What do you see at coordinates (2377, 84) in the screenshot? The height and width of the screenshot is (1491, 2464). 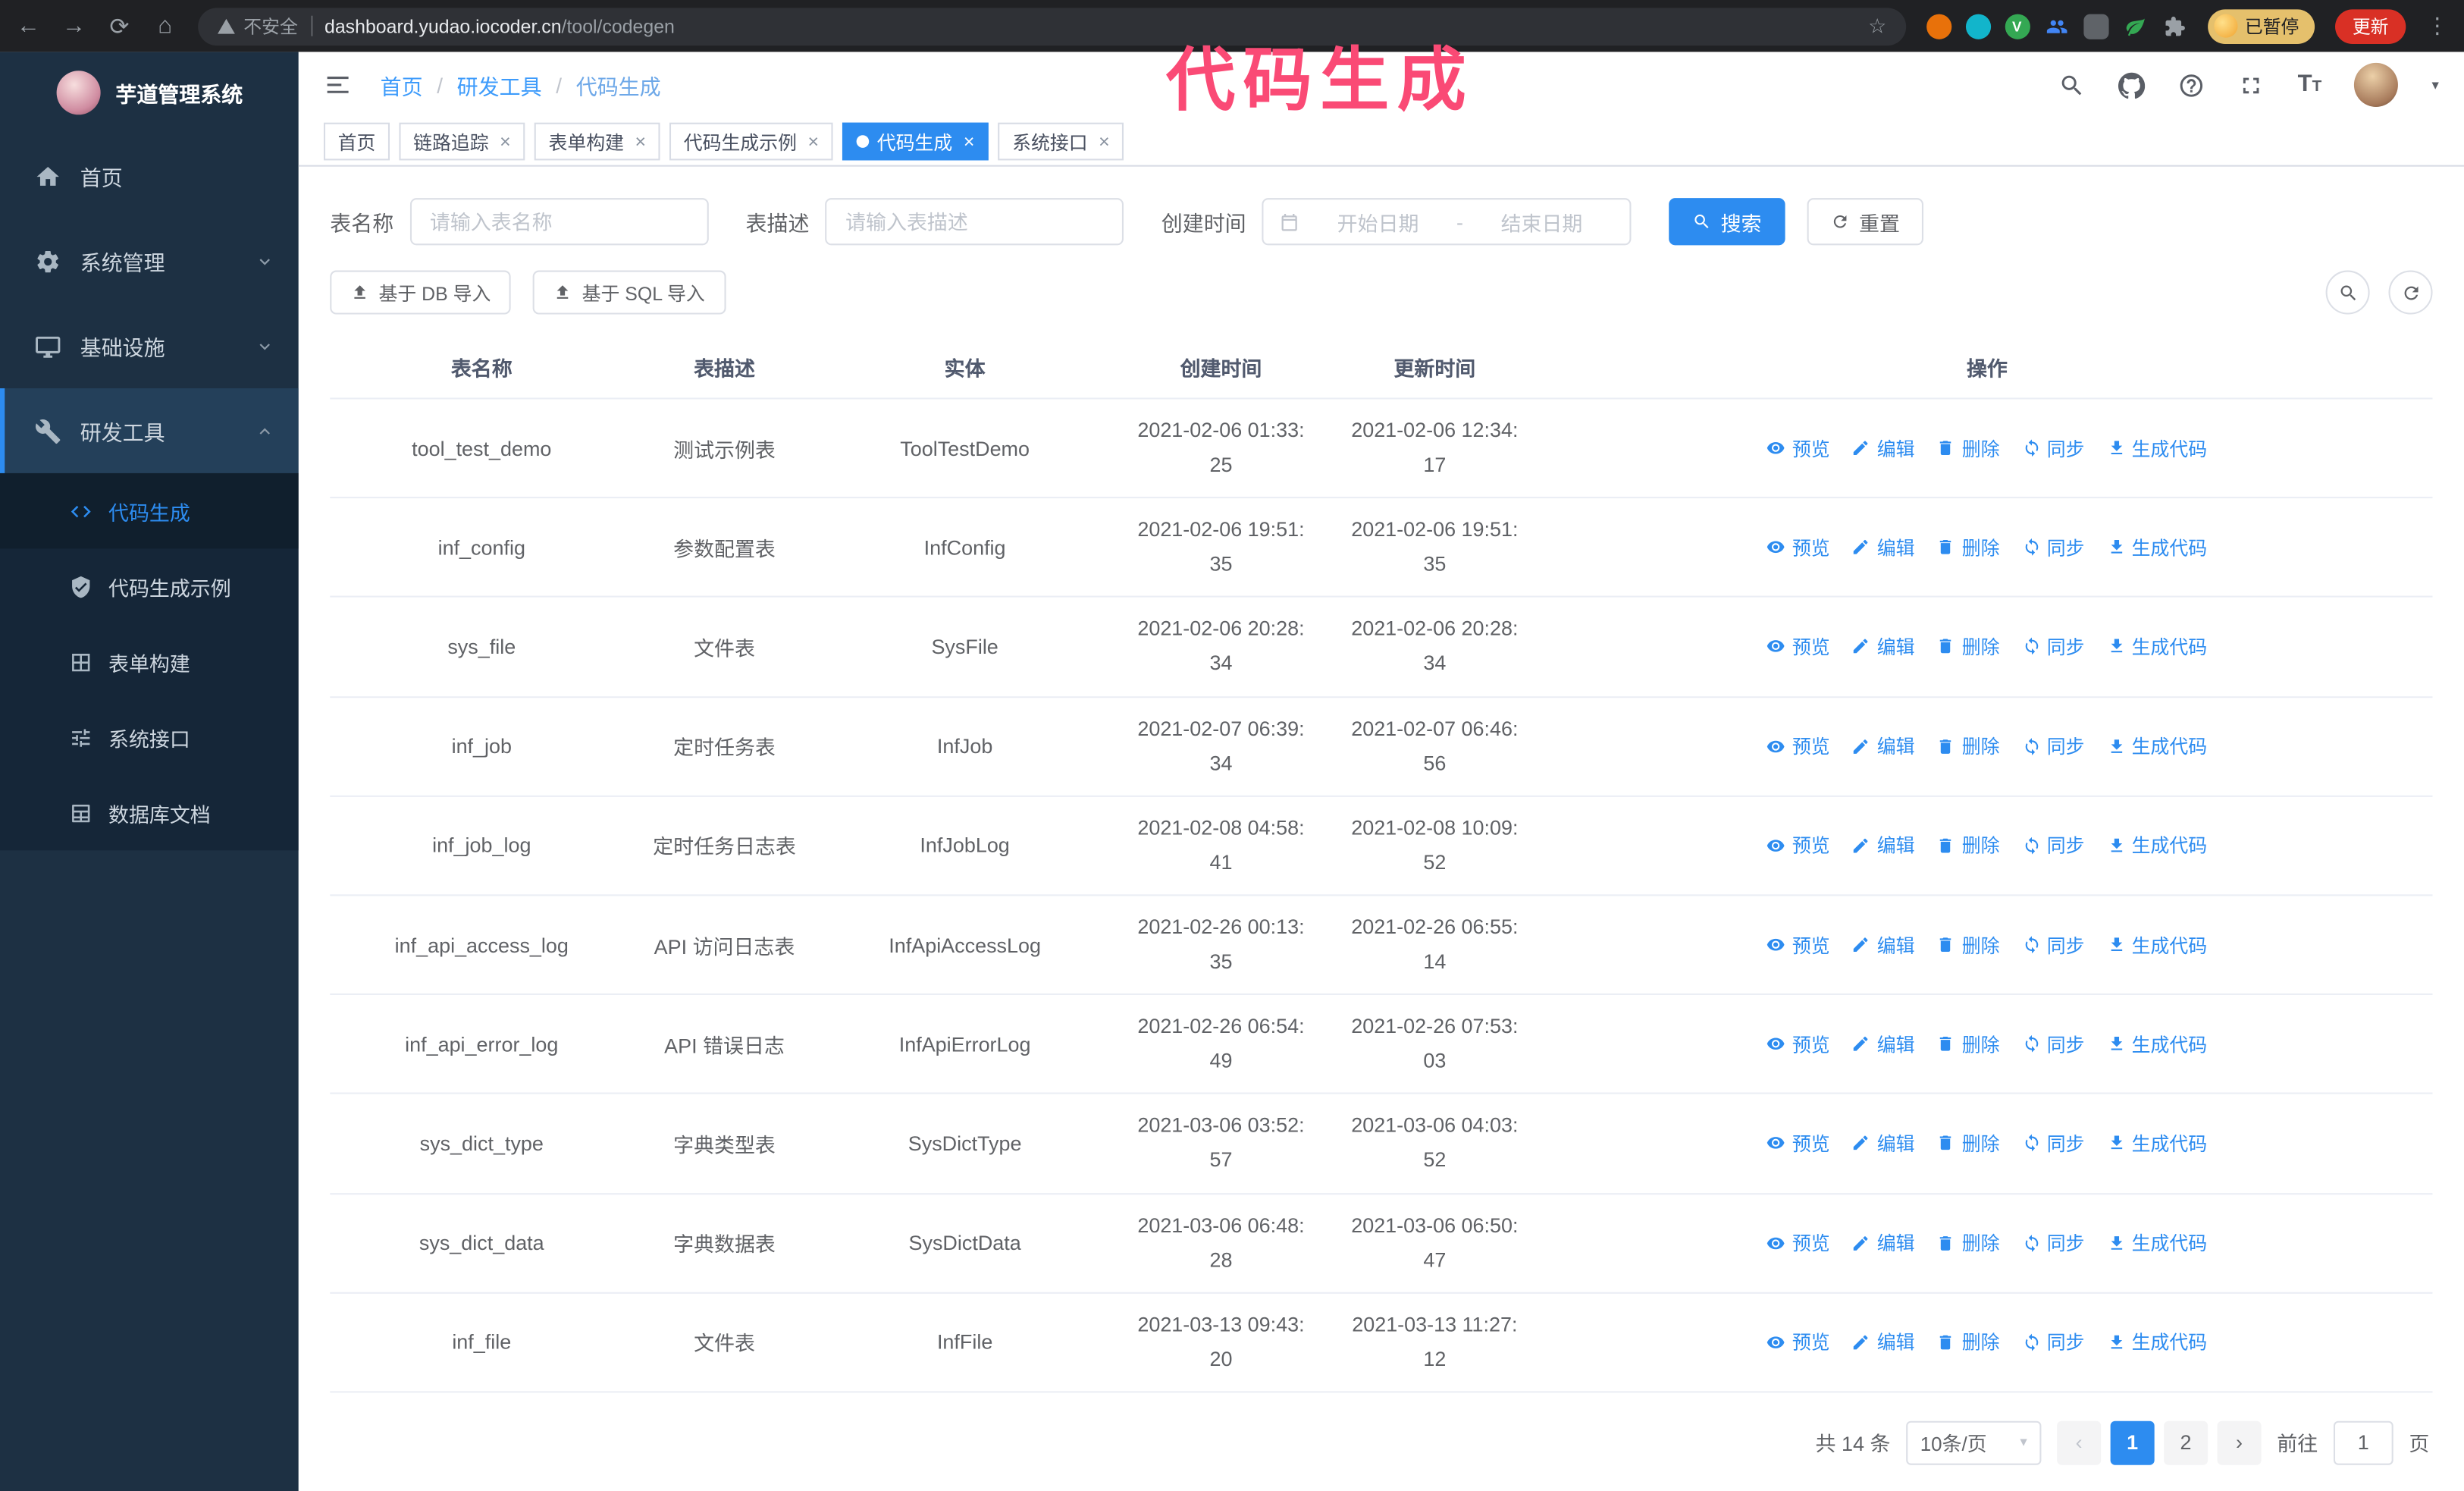 I see `user-avatar` at bounding box center [2377, 84].